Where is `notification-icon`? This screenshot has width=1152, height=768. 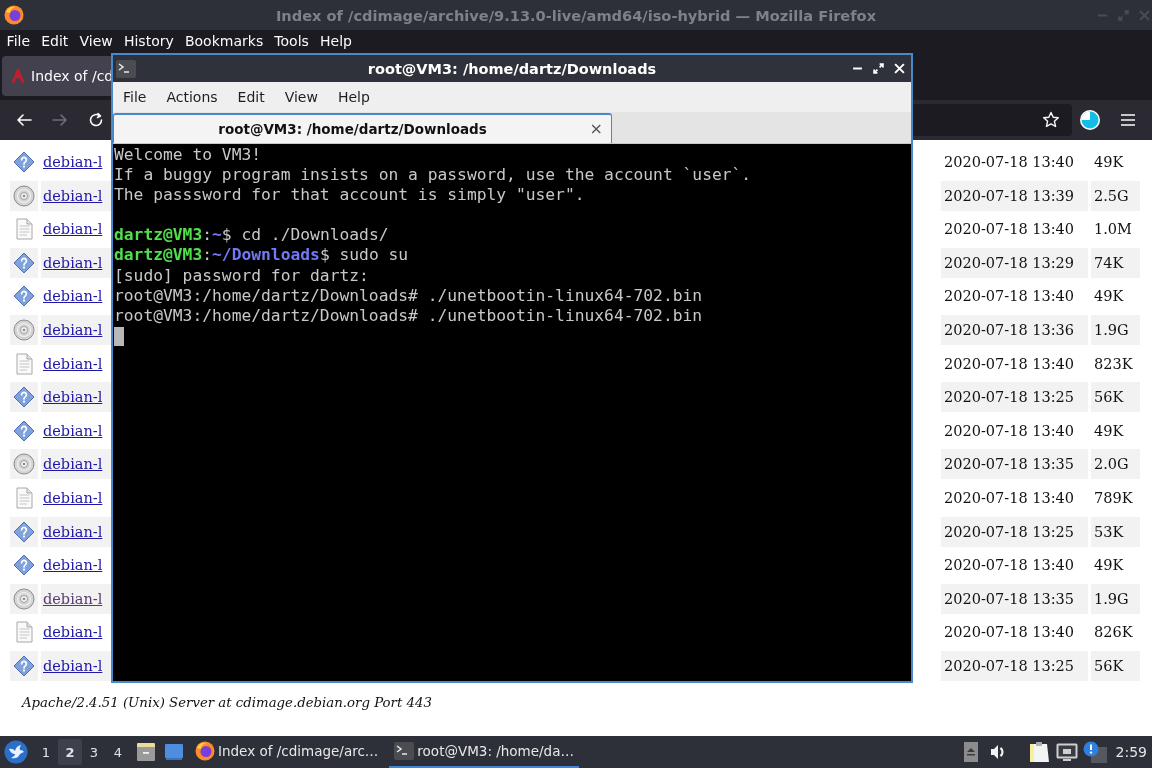
notification-icon is located at coordinates (1094, 752).